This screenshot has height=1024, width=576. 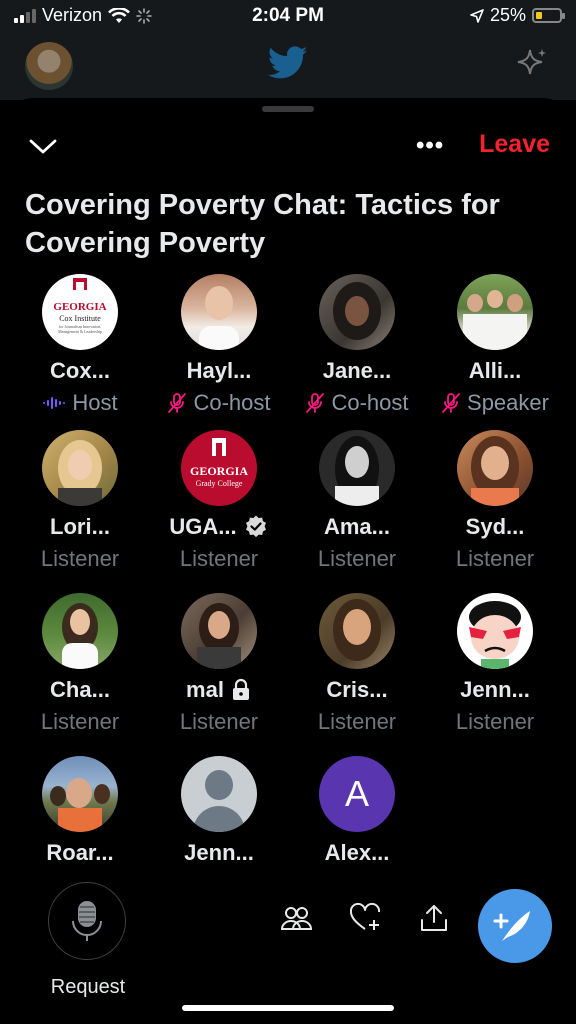 I want to click on profile-avatar, so click(x=49, y=66).